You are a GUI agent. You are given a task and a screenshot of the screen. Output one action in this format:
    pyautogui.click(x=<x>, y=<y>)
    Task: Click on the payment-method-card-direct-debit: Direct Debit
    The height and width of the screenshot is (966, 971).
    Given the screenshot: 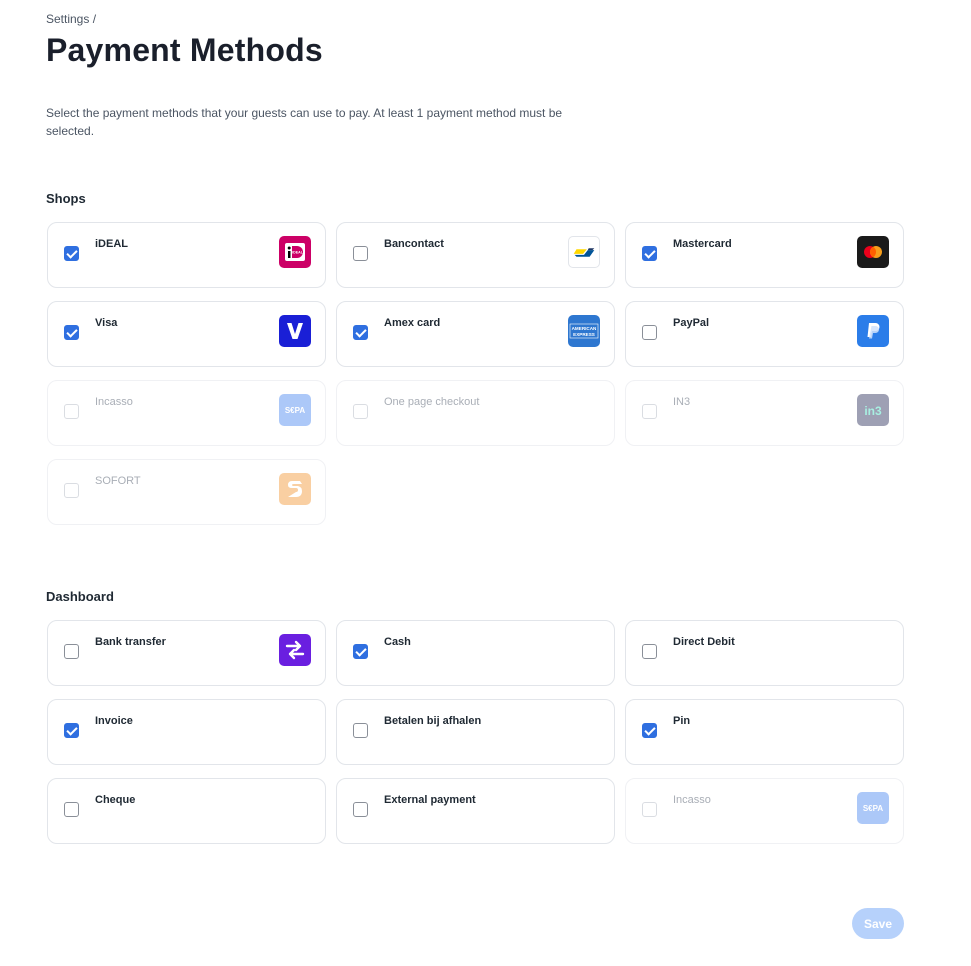 What is the action you would take?
    pyautogui.click(x=764, y=653)
    